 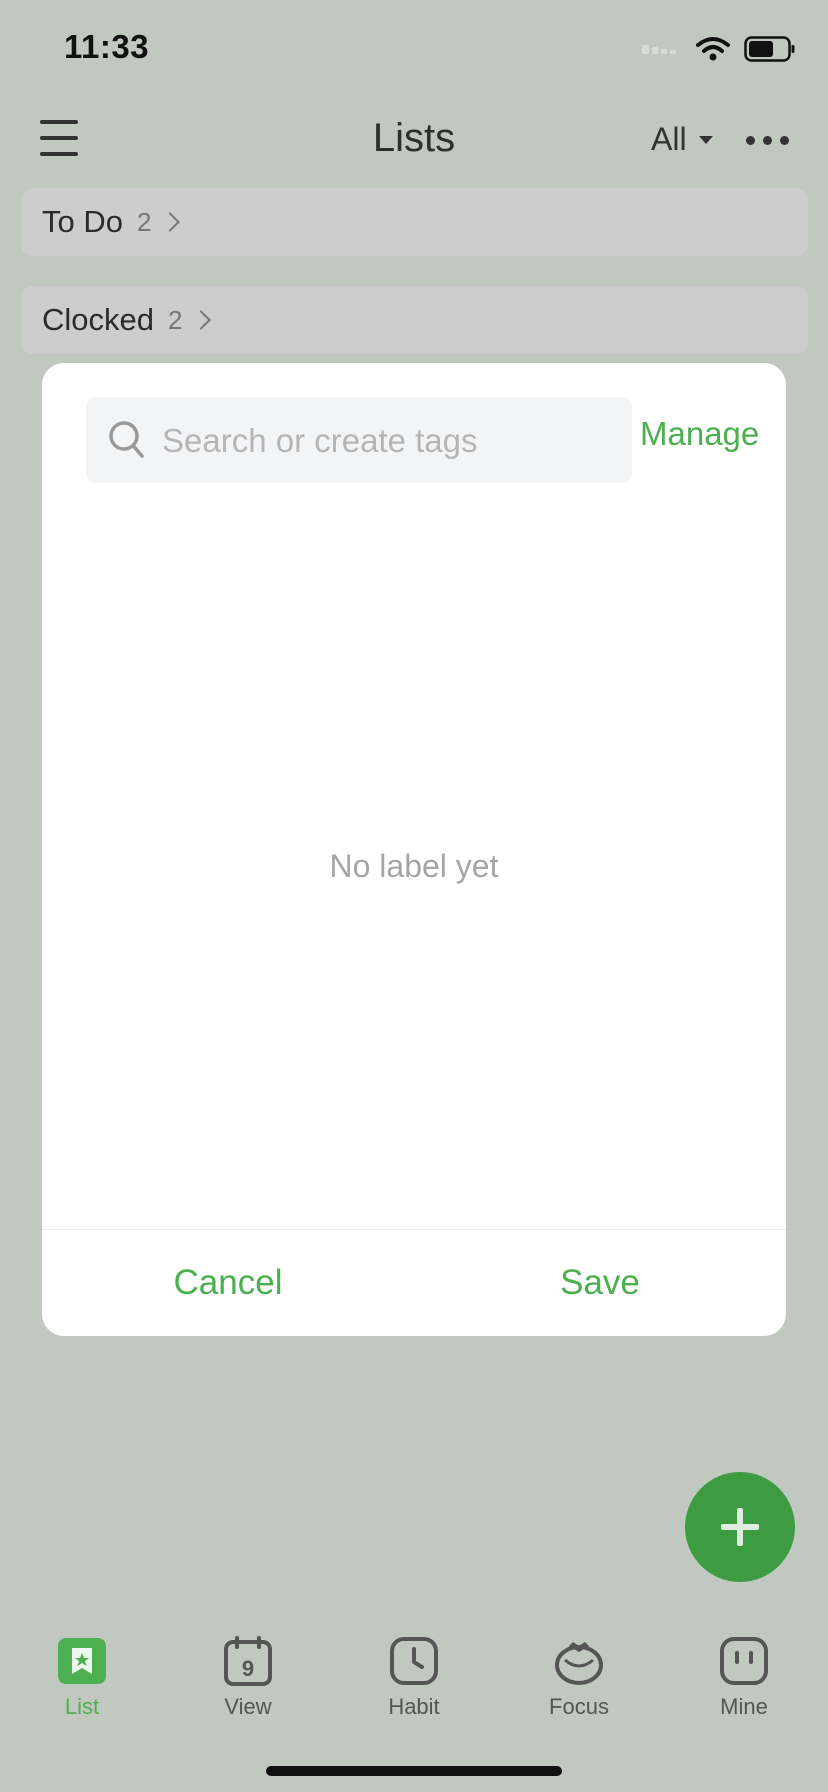 What do you see at coordinates (392, 441) in the screenshot?
I see `search-tags-input` at bounding box center [392, 441].